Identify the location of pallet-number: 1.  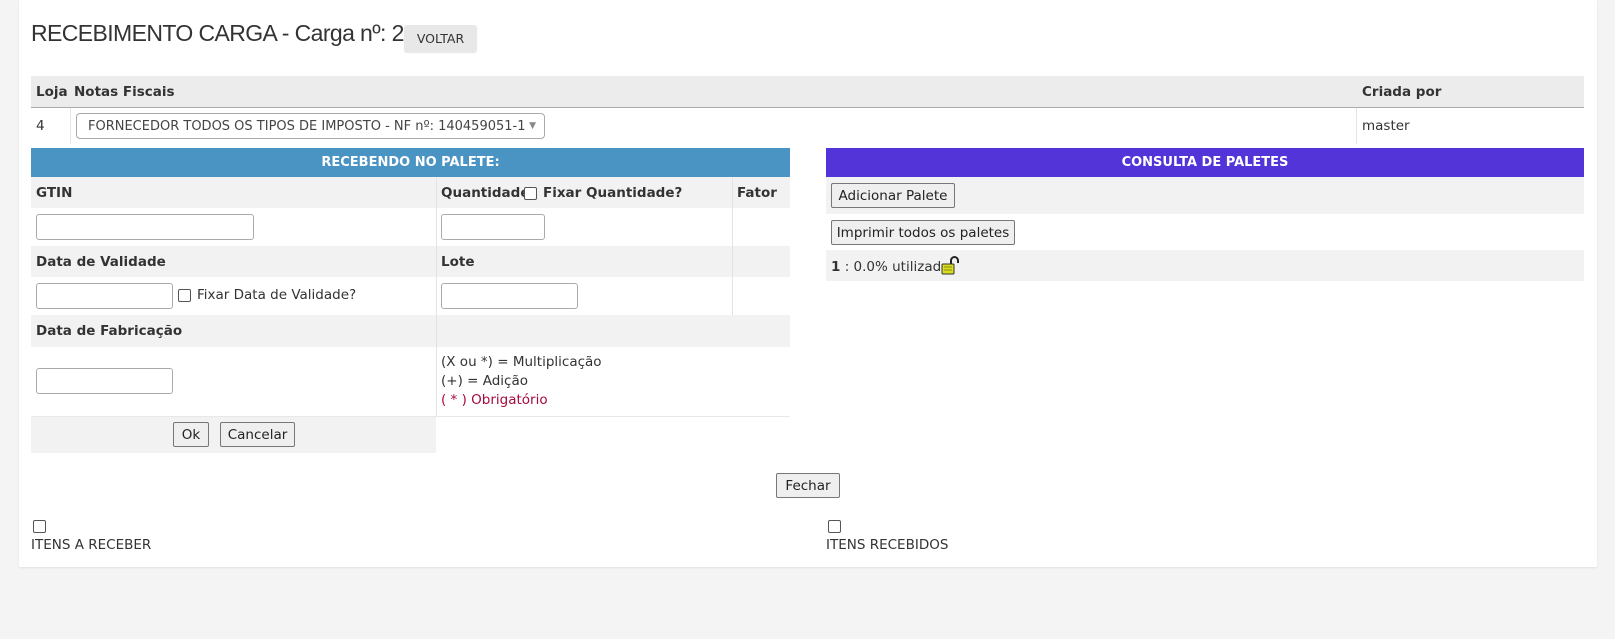
(836, 267).